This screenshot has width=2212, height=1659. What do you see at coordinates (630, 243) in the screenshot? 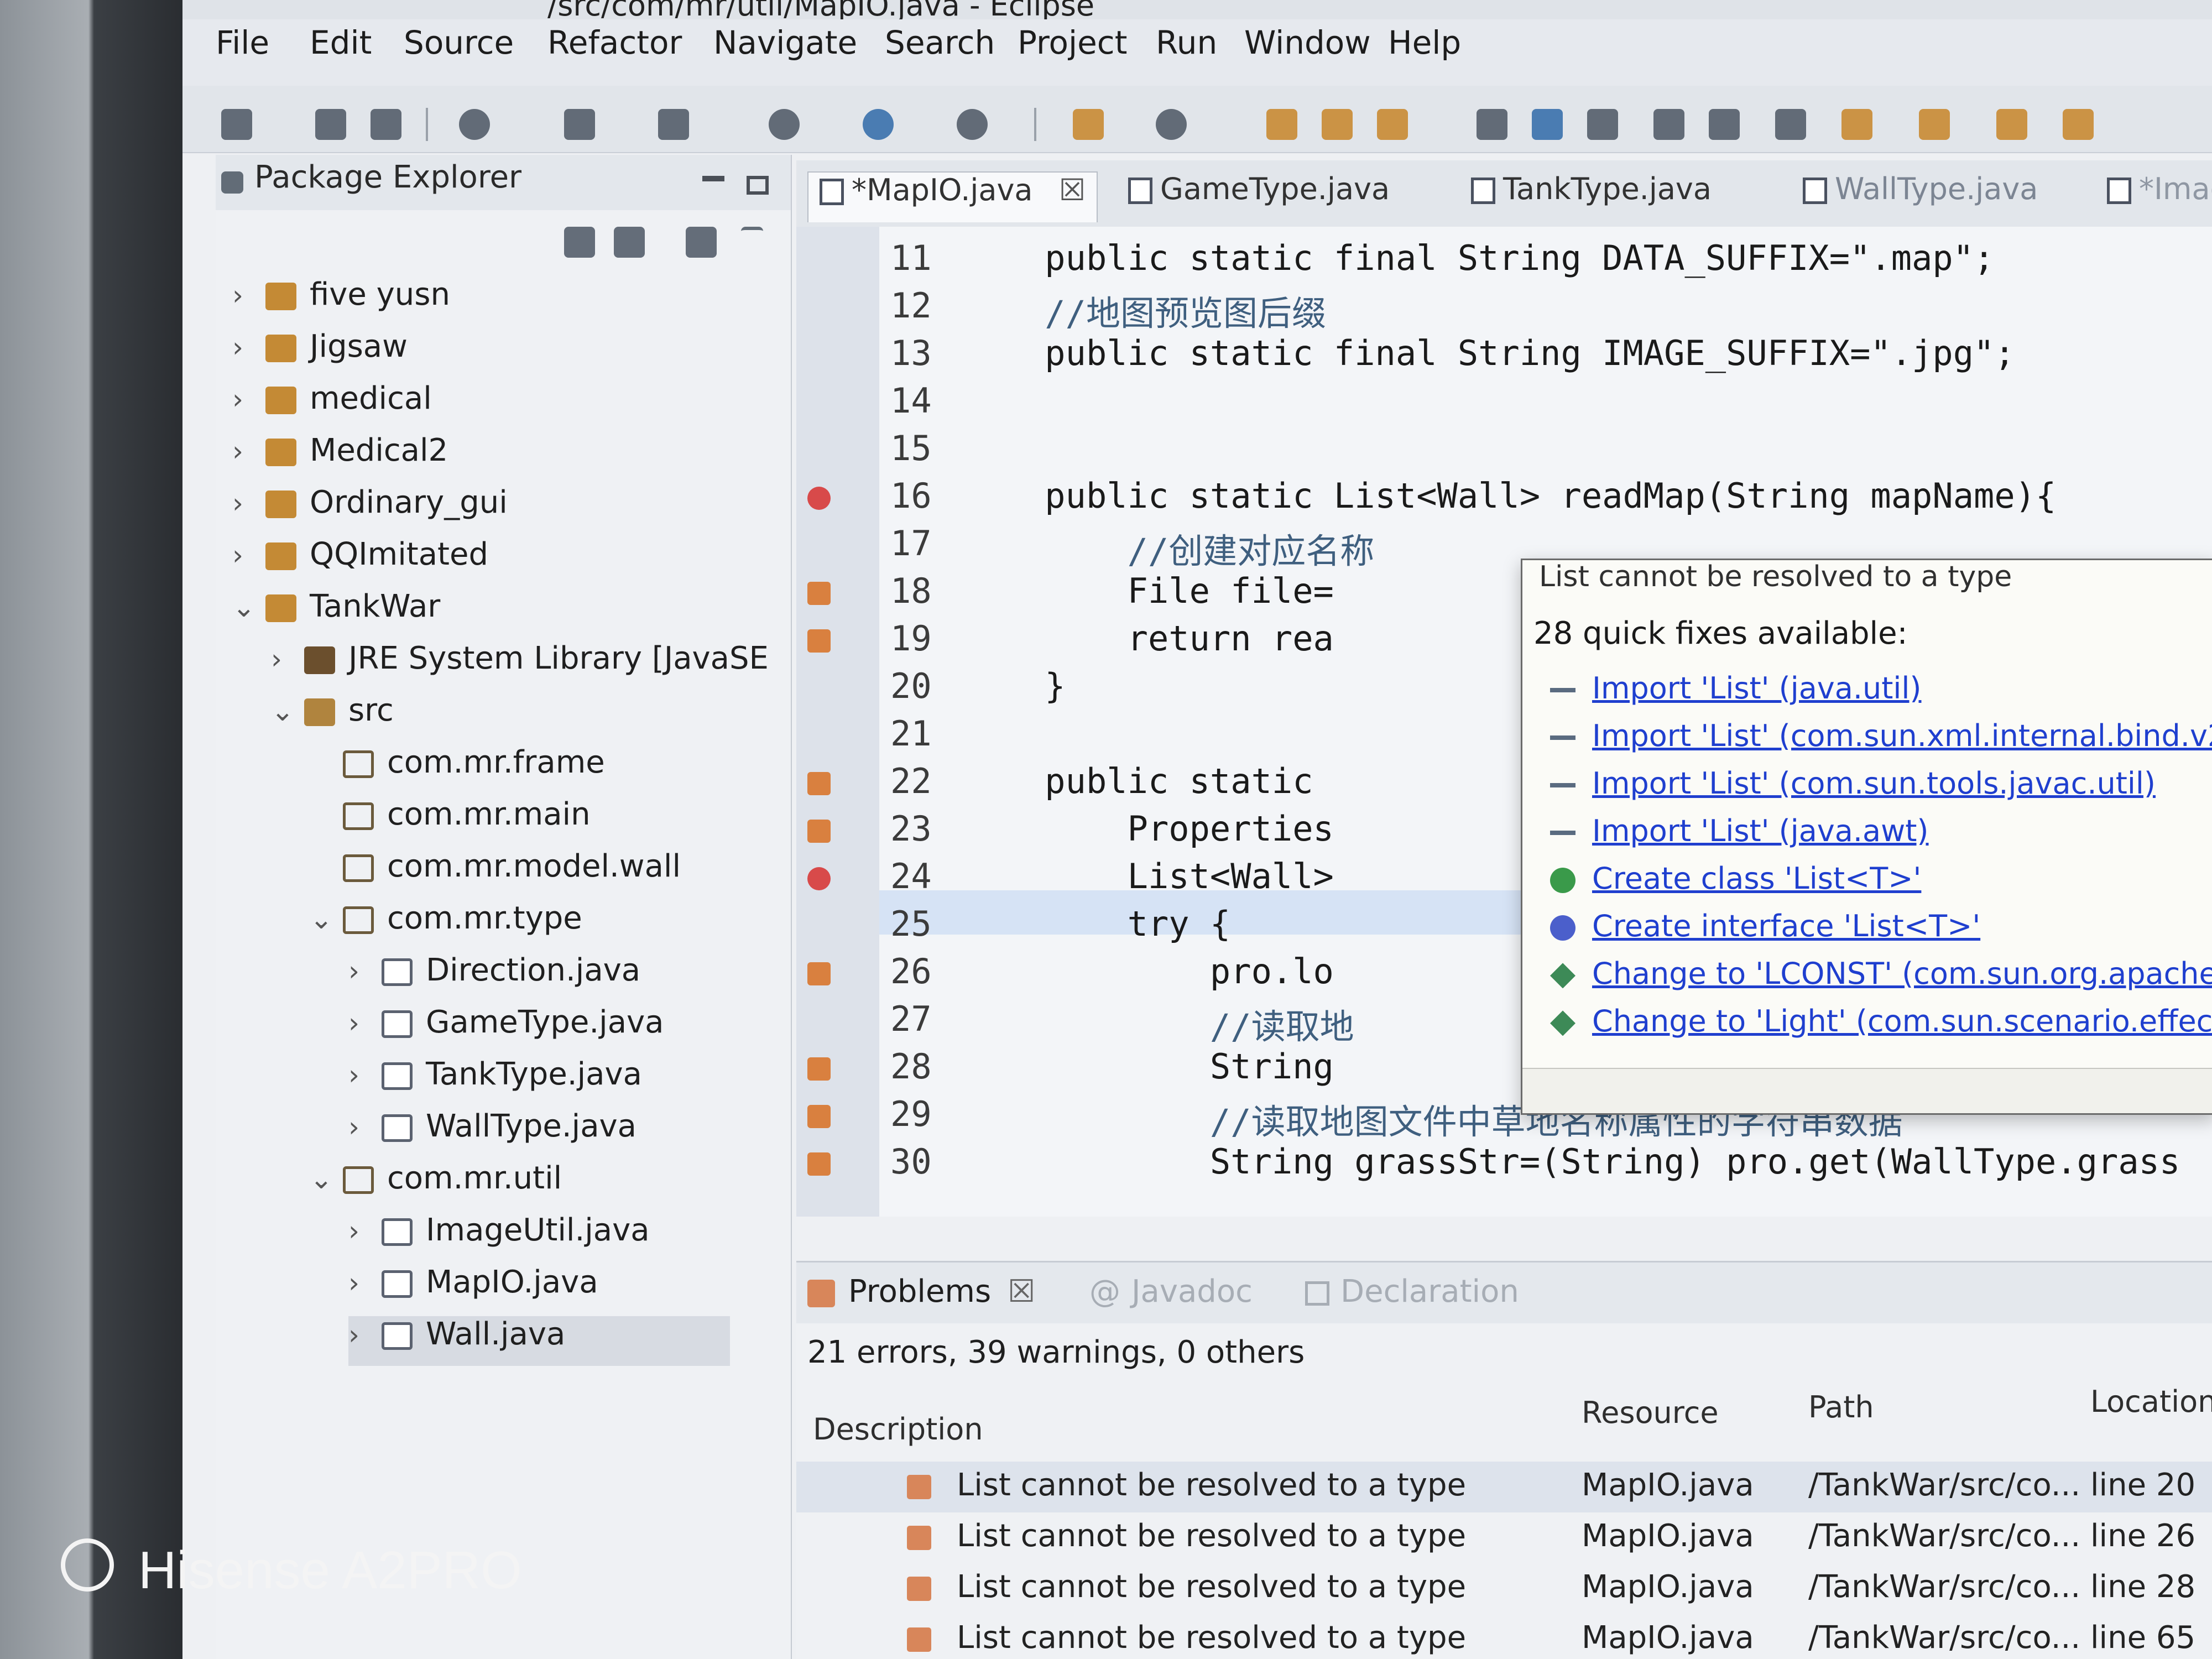
I see `link-editor-icon` at bounding box center [630, 243].